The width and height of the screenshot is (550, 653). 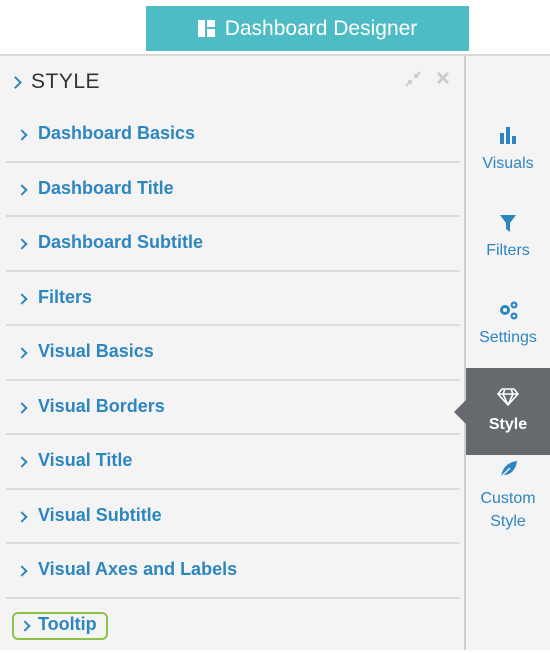 What do you see at coordinates (232, 82) in the screenshot?
I see `panel-header: STYLE` at bounding box center [232, 82].